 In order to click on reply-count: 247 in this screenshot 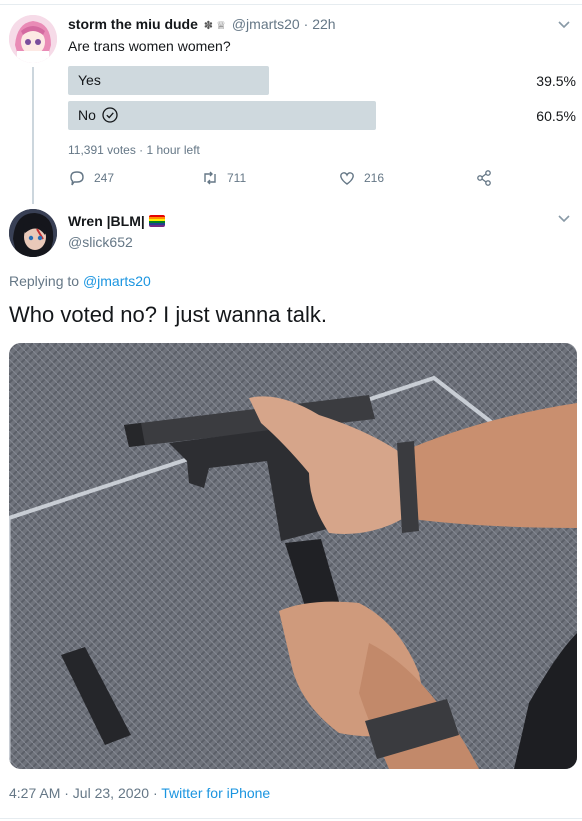, I will do `click(104, 178)`.